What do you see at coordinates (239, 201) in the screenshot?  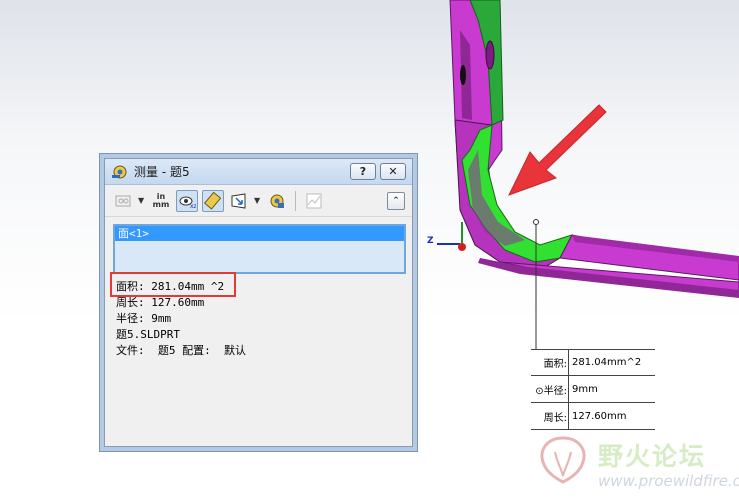 I see `projection-icon` at bounding box center [239, 201].